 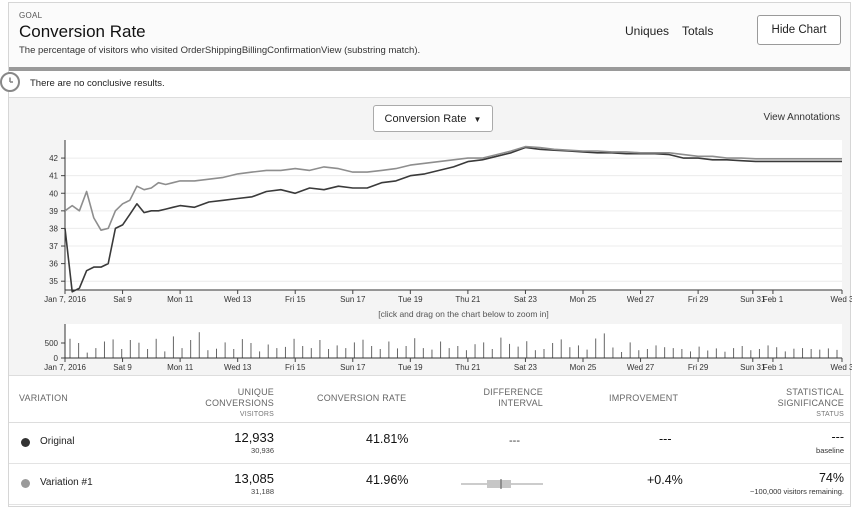 What do you see at coordinates (238, 299) in the screenshot?
I see `x-tick-label: Wed 13` at bounding box center [238, 299].